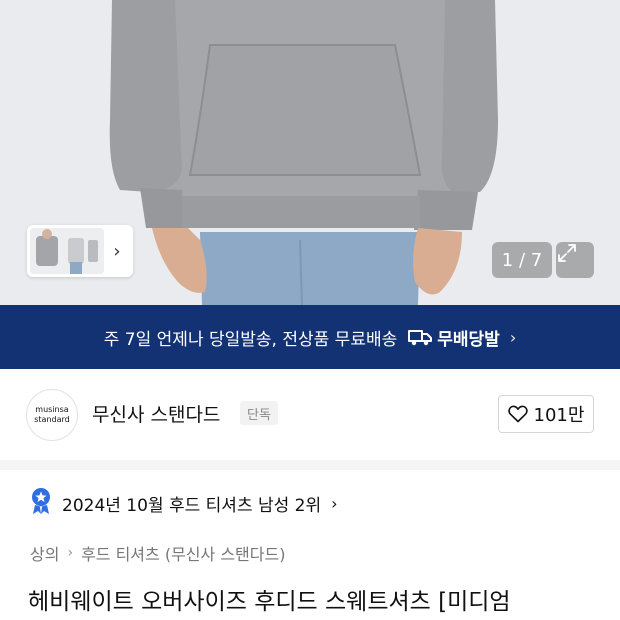 This screenshot has height=620, width=620. What do you see at coordinates (192, 505) in the screenshot?
I see `ranking-text: 2024년 10월 후드 티셔츠 남성 2위` at bounding box center [192, 505].